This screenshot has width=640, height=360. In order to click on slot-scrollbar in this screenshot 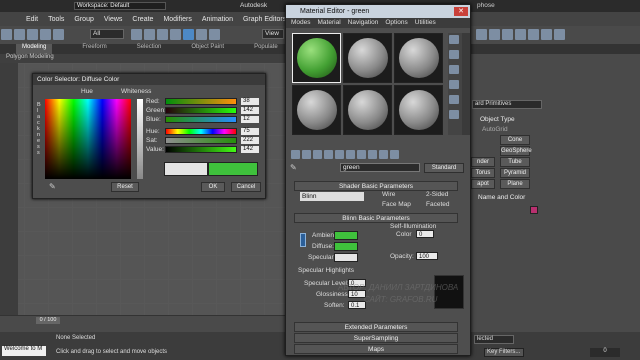, I will do `click(466, 84)`.